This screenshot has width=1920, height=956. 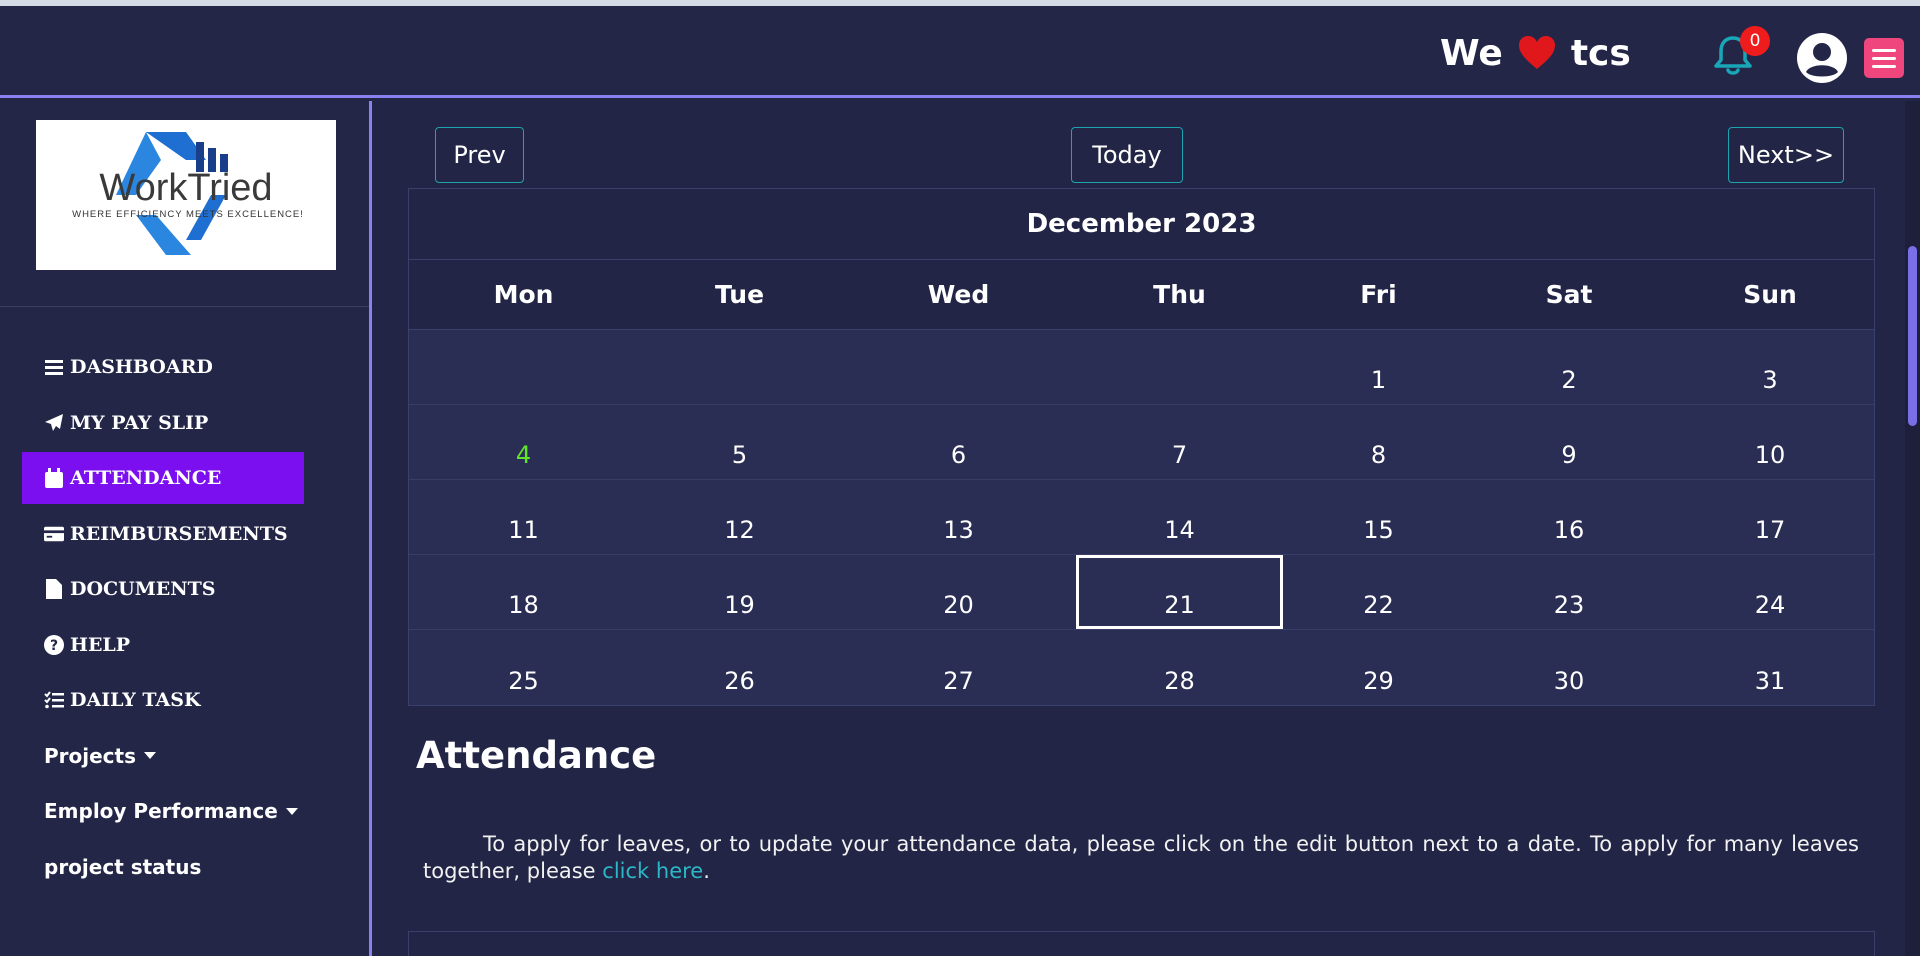 I want to click on weekday-header-thu: Thu, so click(x=1179, y=294).